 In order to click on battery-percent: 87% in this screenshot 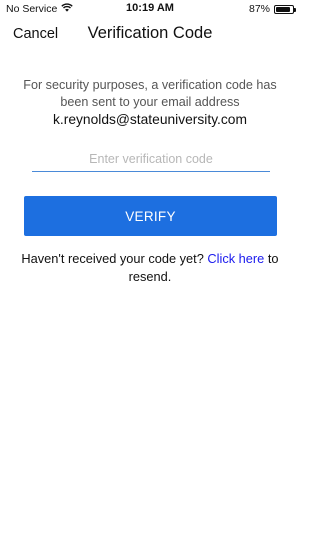, I will do `click(259, 9)`.